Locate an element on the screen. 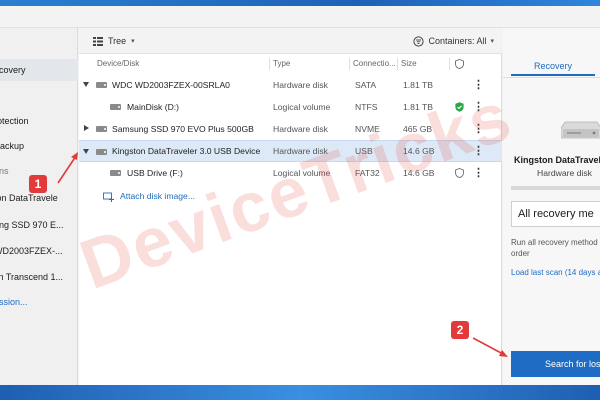 This screenshot has width=600, height=400. protection-column-icon is located at coordinates (459, 64).